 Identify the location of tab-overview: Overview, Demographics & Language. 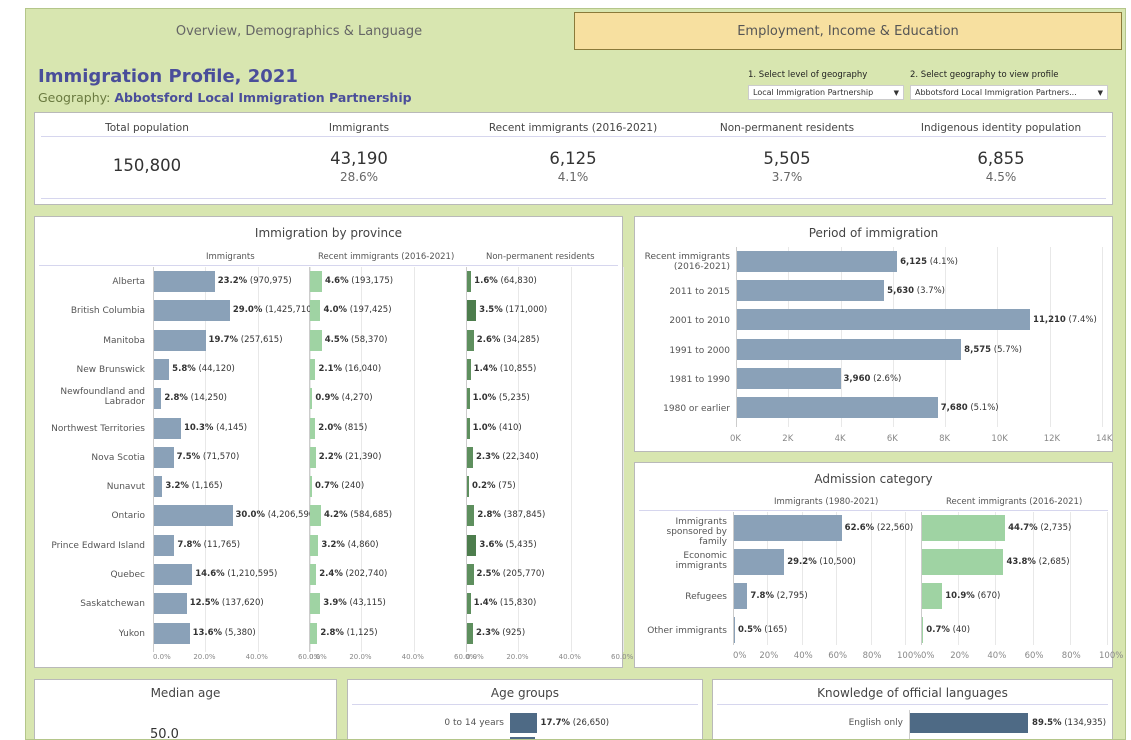
(299, 31).